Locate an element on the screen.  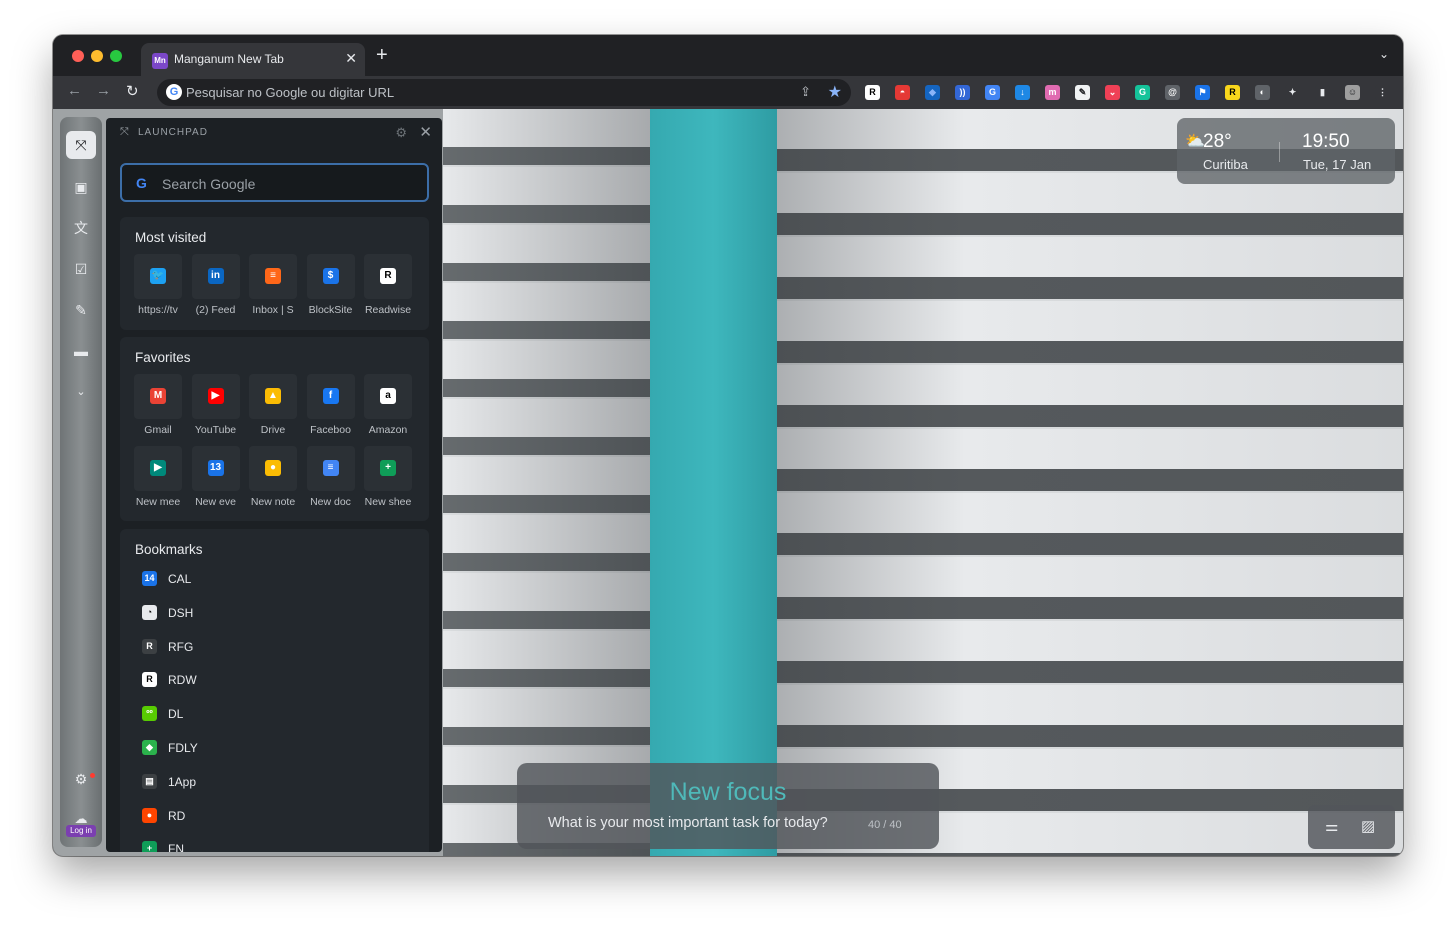
image-icon: ▨ is located at coordinates (1368, 826).